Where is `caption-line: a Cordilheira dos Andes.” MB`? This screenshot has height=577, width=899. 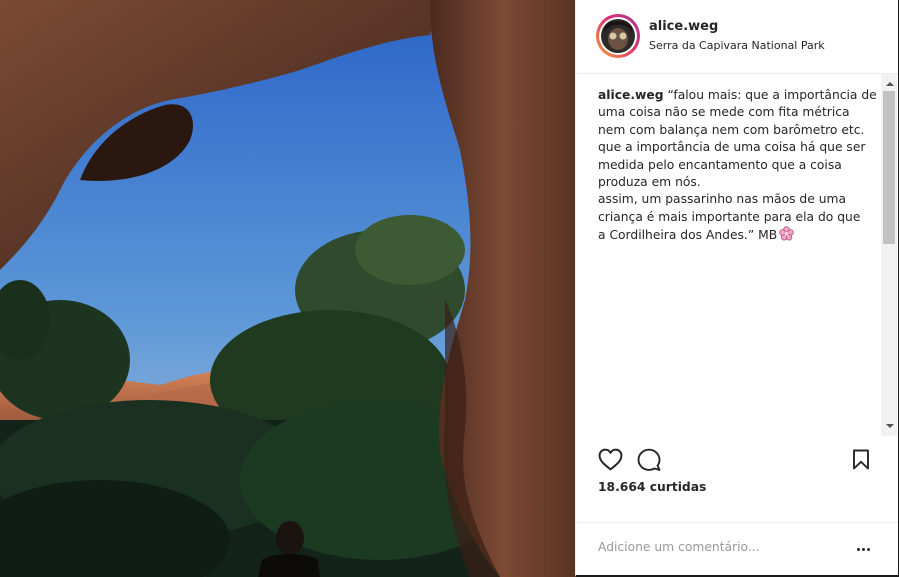 caption-line: a Cordilheira dos Andes.” MB is located at coordinates (732, 235).